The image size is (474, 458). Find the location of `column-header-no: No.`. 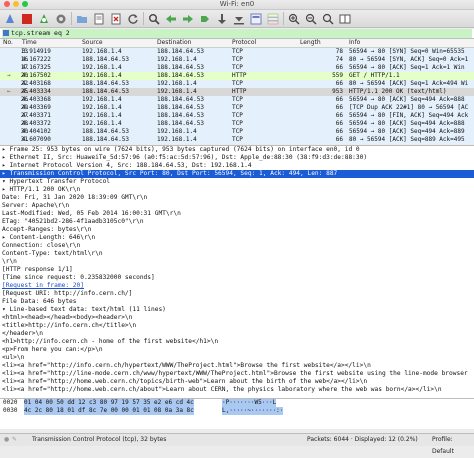

column-header-no: No. is located at coordinates (8, 43).